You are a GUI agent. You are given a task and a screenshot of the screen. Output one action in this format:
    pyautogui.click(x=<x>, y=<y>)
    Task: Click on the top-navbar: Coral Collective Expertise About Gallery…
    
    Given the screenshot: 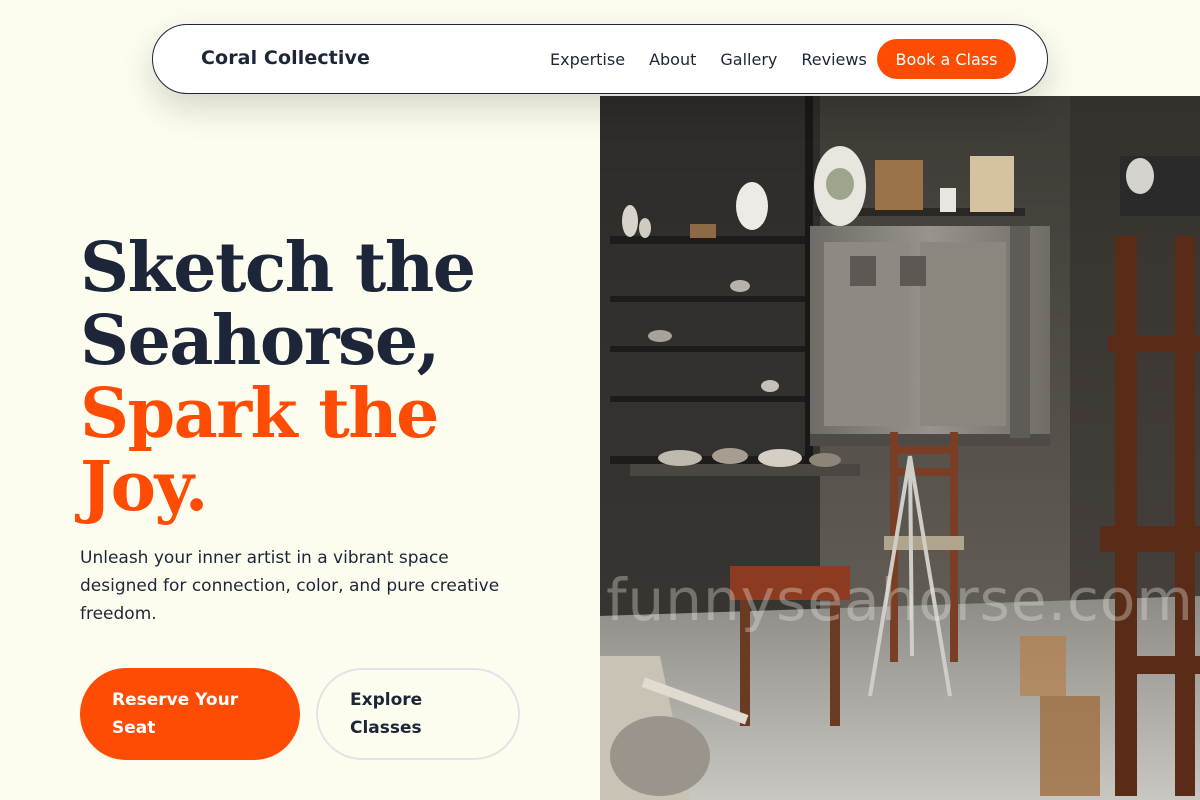 What is the action you would take?
    pyautogui.click(x=600, y=59)
    